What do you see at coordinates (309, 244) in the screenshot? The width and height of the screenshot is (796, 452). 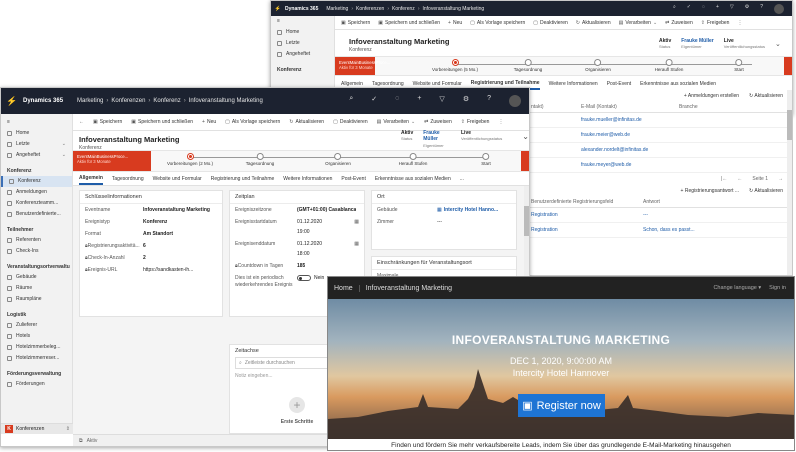 I see `end-date-input: 01.12.2020` at bounding box center [309, 244].